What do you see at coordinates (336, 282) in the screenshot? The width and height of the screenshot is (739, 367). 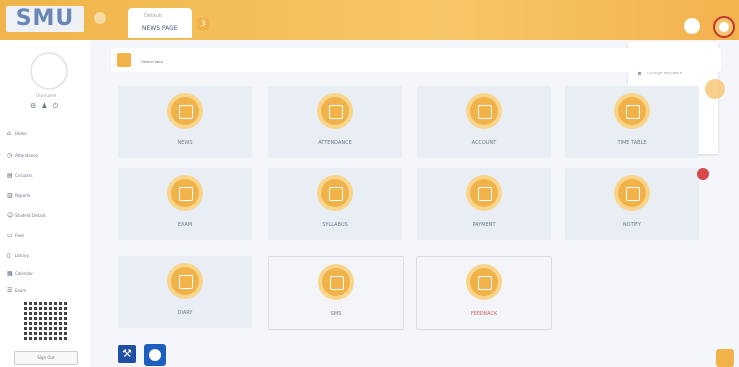 I see `message-icon` at bounding box center [336, 282].